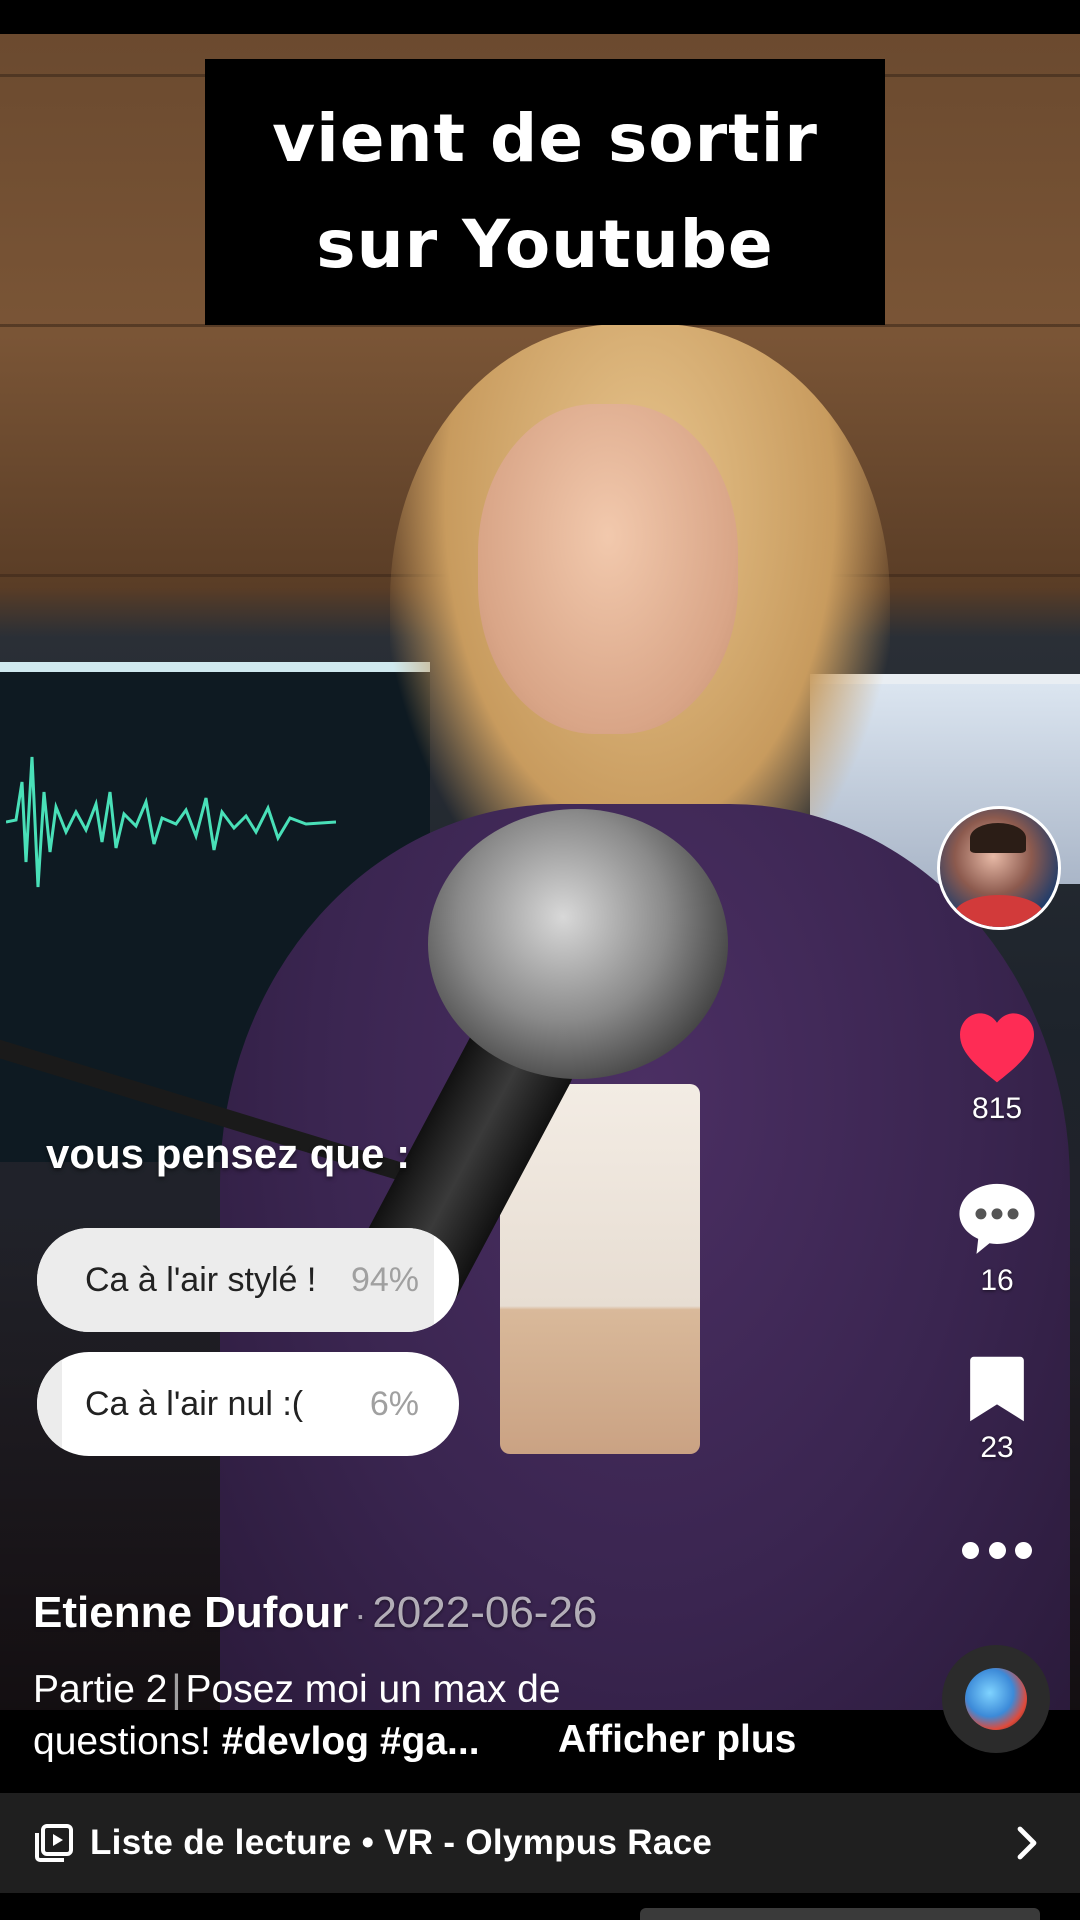 The width and height of the screenshot is (1080, 1920). I want to click on show-more-button: Afficher plus, so click(677, 1740).